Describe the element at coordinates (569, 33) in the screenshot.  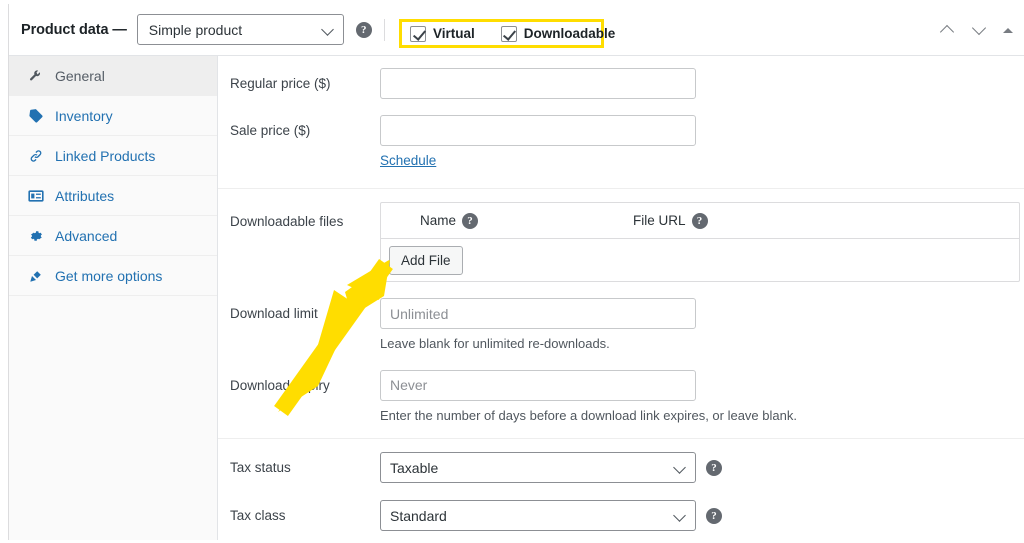
I see `downloadable-label: Downloadable` at that location.